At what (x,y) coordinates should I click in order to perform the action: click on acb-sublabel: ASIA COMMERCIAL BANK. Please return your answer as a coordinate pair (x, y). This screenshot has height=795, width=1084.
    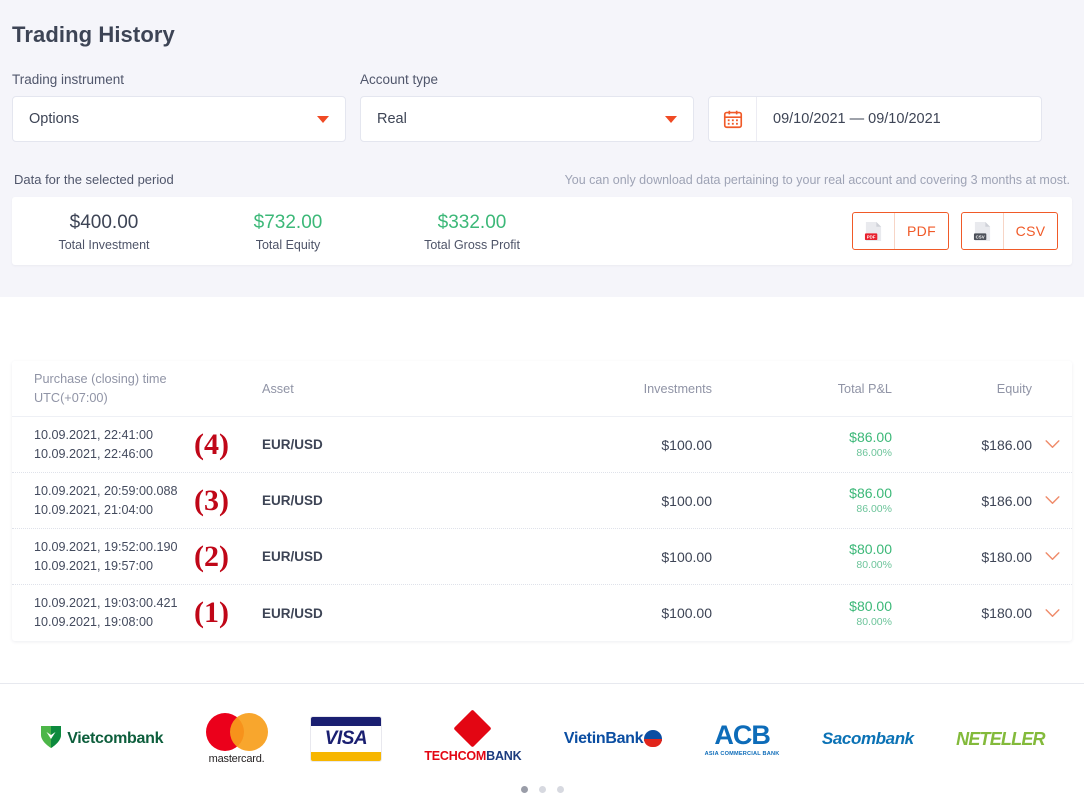
    Looking at the image, I should click on (742, 753).